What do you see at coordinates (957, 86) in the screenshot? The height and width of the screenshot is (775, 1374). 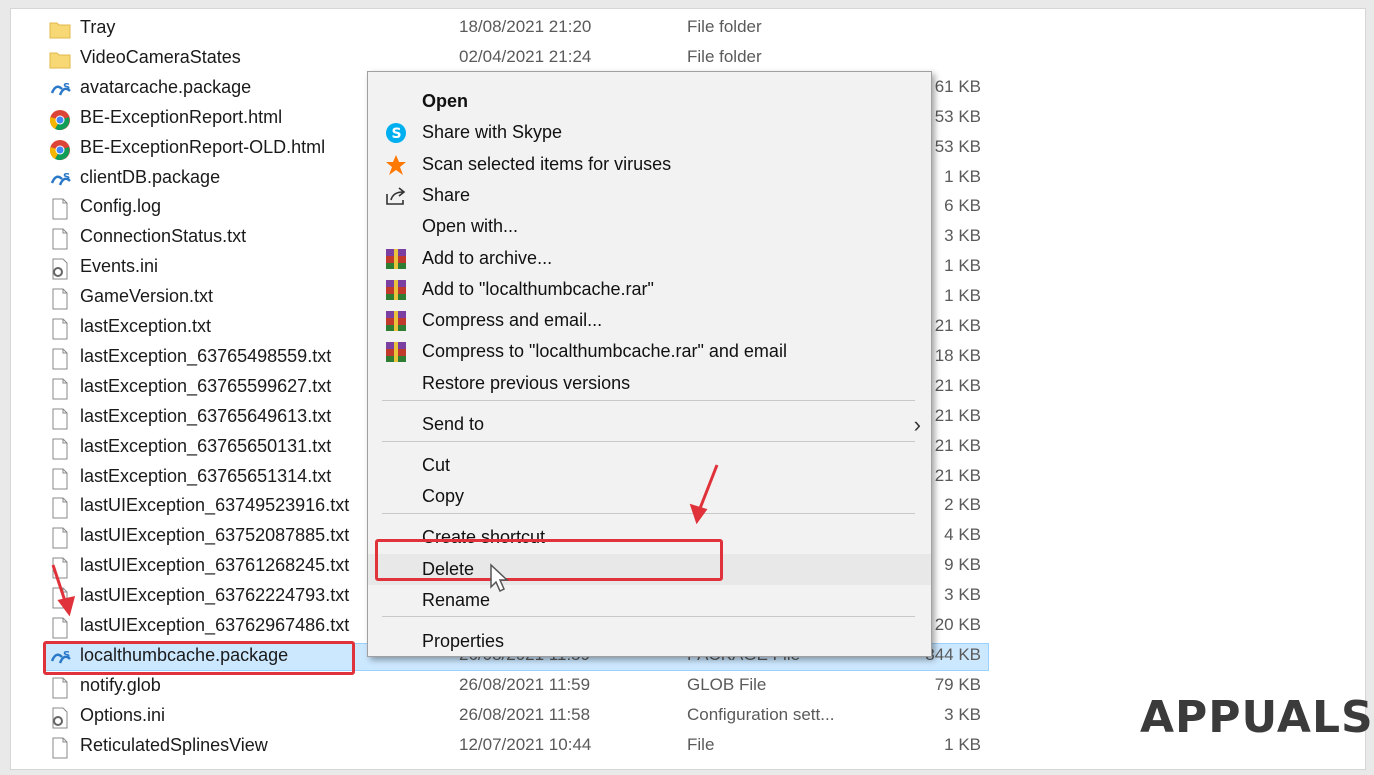 I see `file-size: 61 KB` at bounding box center [957, 86].